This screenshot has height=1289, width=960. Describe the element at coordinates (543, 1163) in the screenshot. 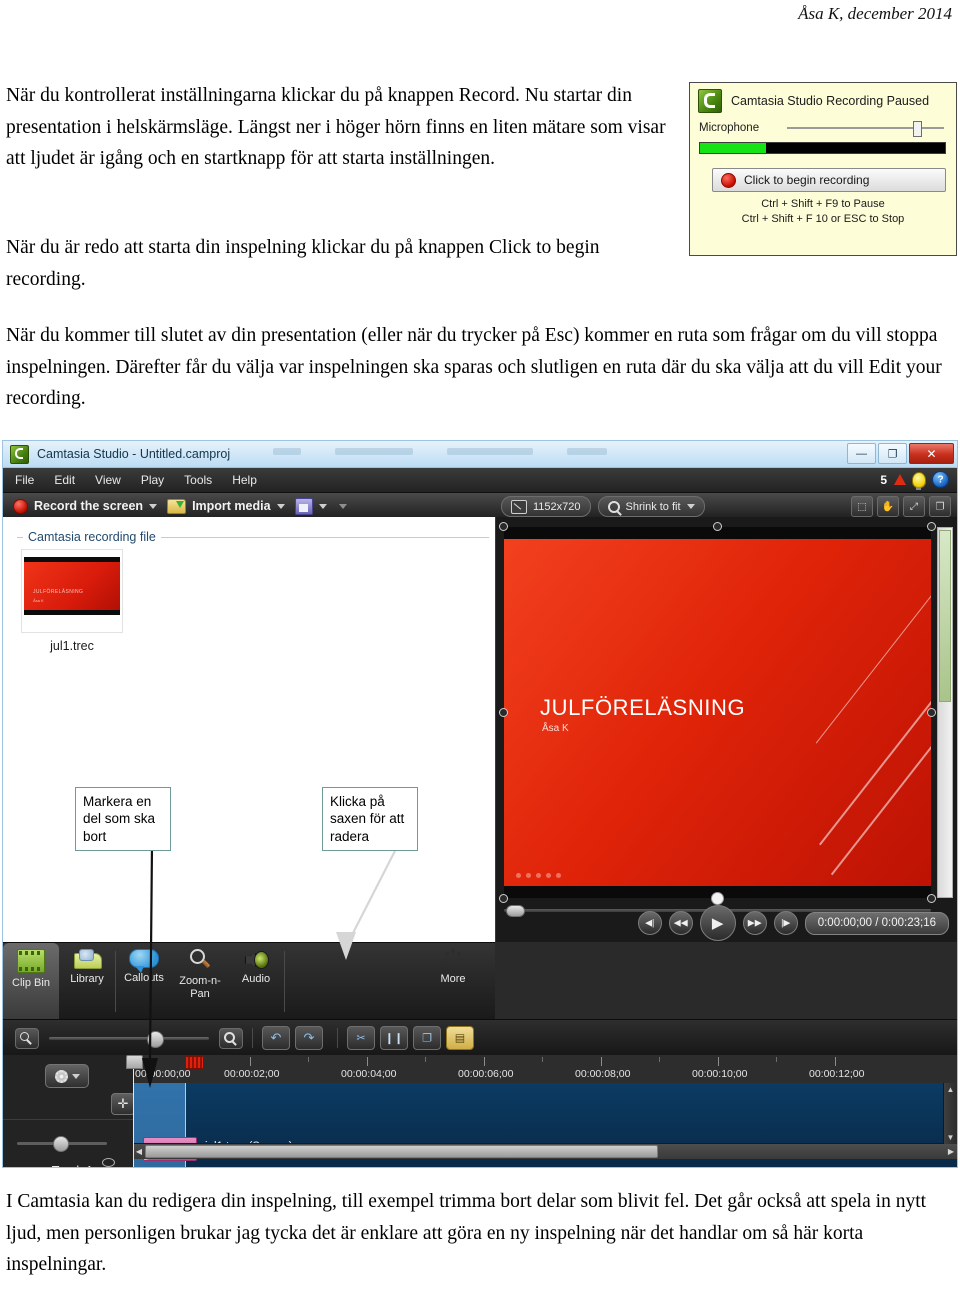

I see `audio-waveform` at that location.